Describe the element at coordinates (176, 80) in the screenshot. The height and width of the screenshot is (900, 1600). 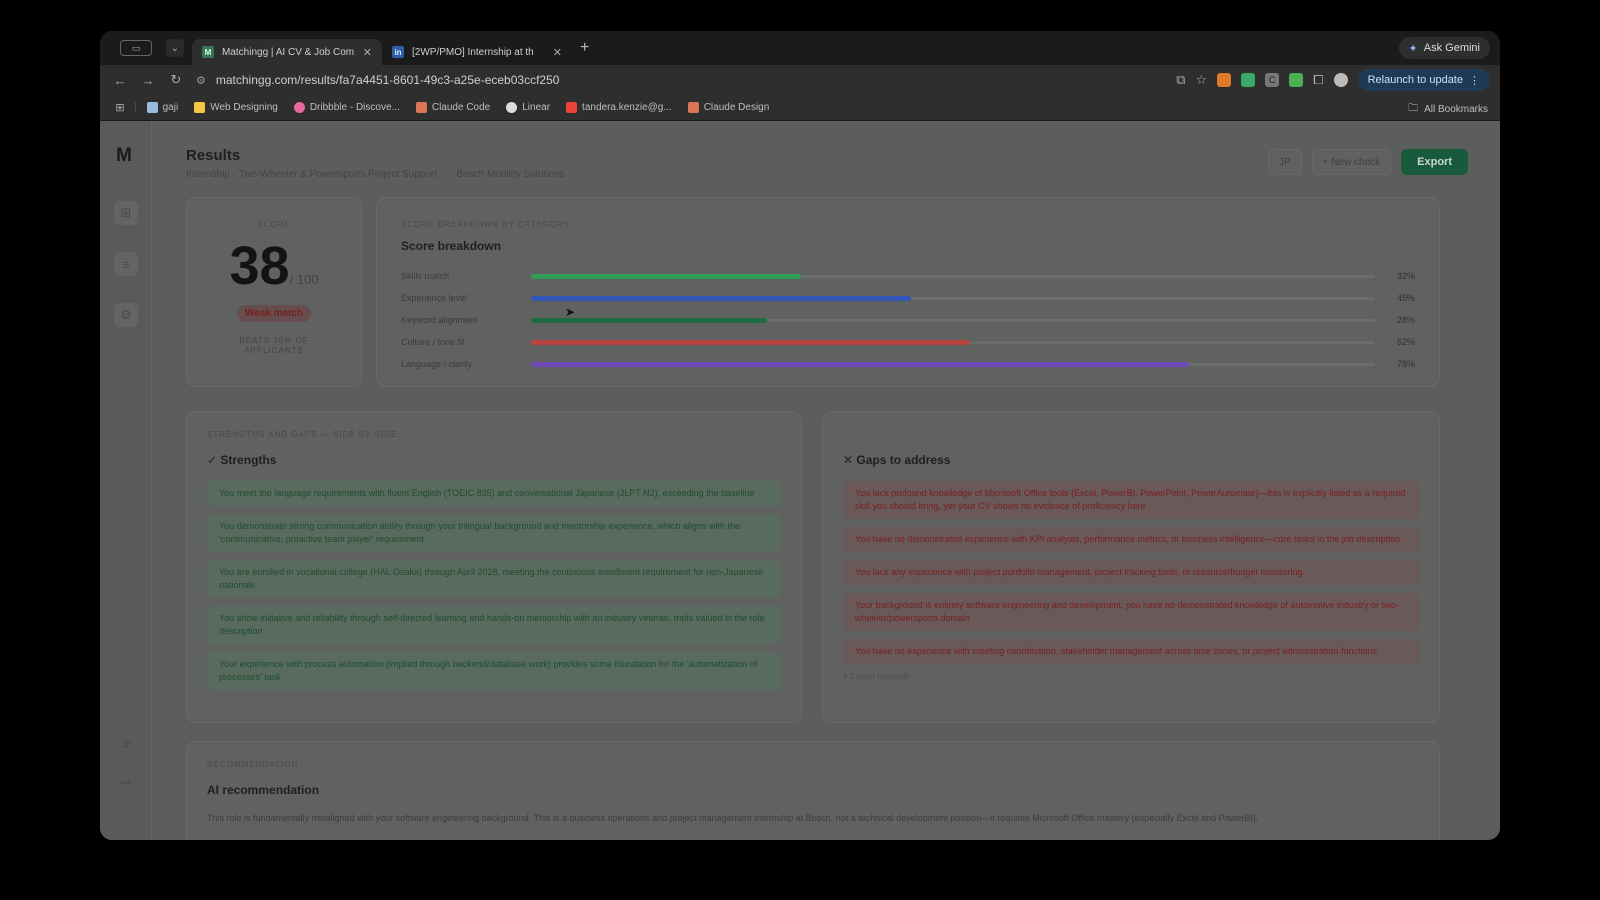
I see `reload-icon: ↻` at that location.